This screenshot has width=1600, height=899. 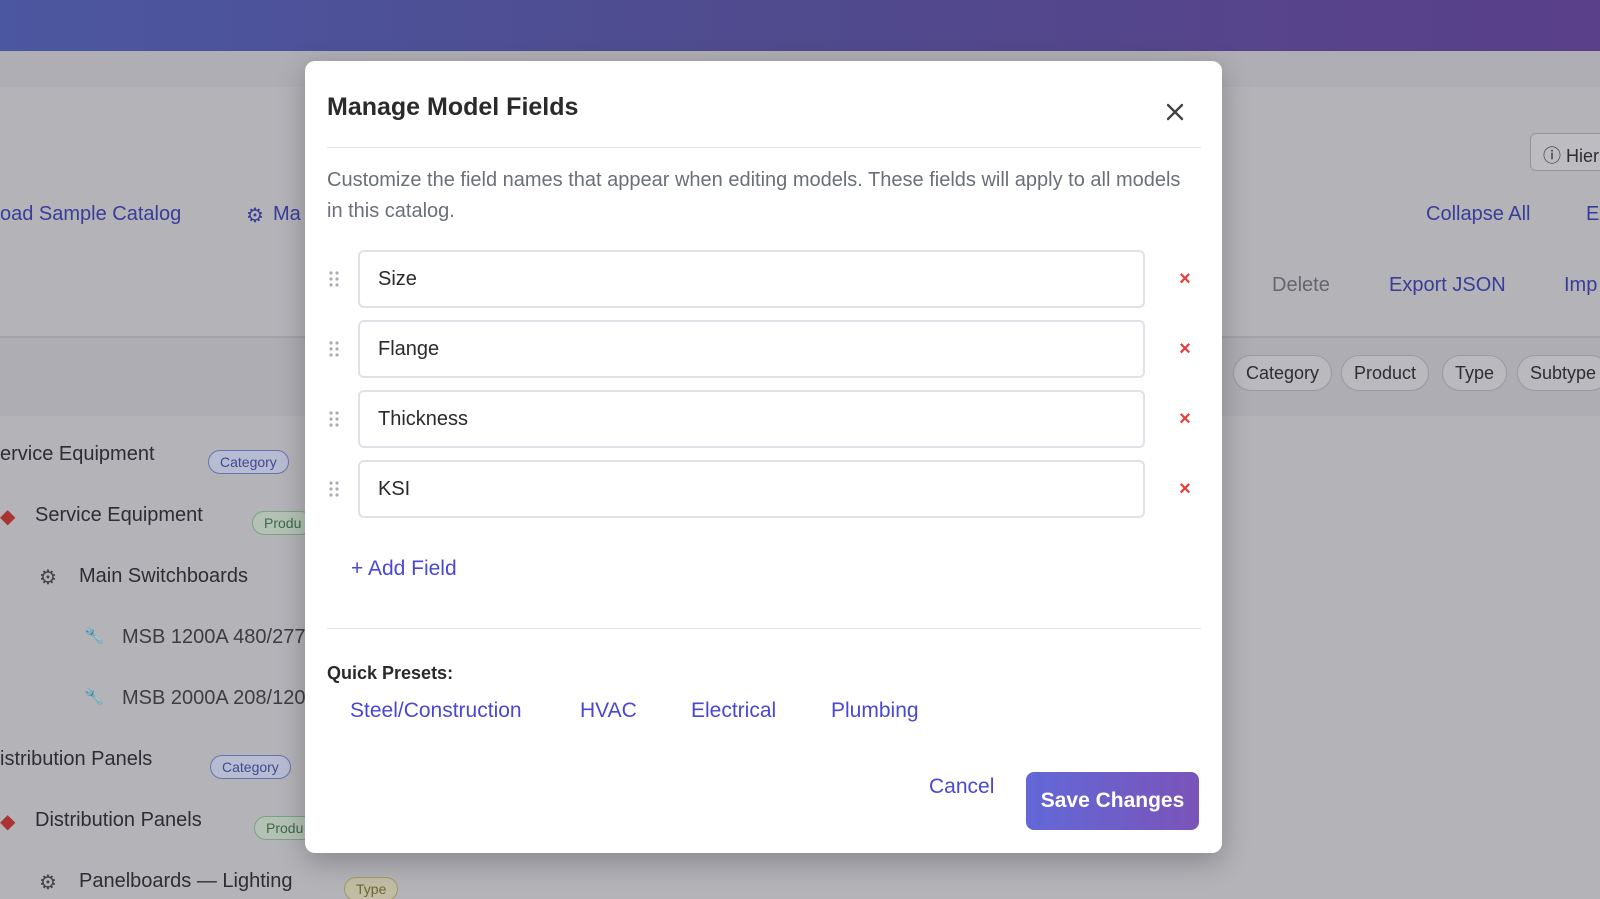 What do you see at coordinates (76, 759) in the screenshot?
I see `tree-item: istribution Panels` at bounding box center [76, 759].